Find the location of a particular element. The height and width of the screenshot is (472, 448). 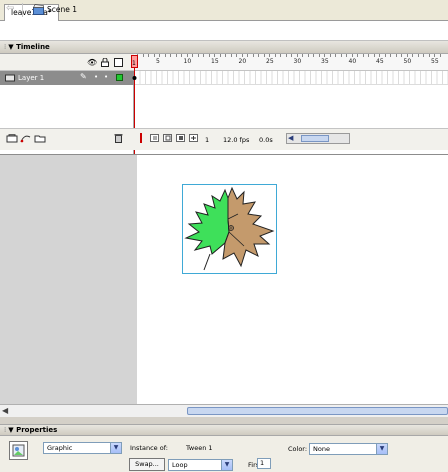

eye-icon: 👁 is located at coordinates (92, 62).